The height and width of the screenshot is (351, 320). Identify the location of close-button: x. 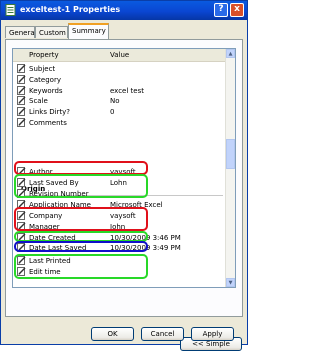
(237, 10).